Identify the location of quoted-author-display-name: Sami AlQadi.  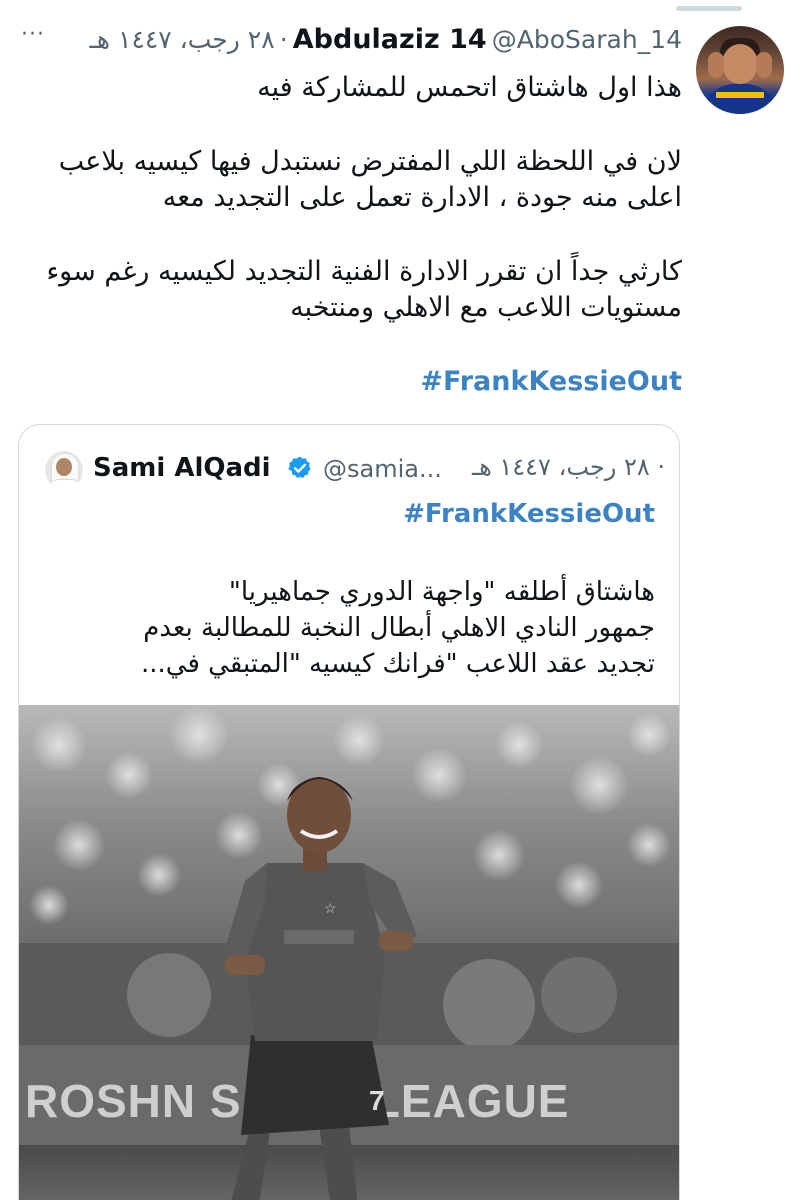
(182, 468).